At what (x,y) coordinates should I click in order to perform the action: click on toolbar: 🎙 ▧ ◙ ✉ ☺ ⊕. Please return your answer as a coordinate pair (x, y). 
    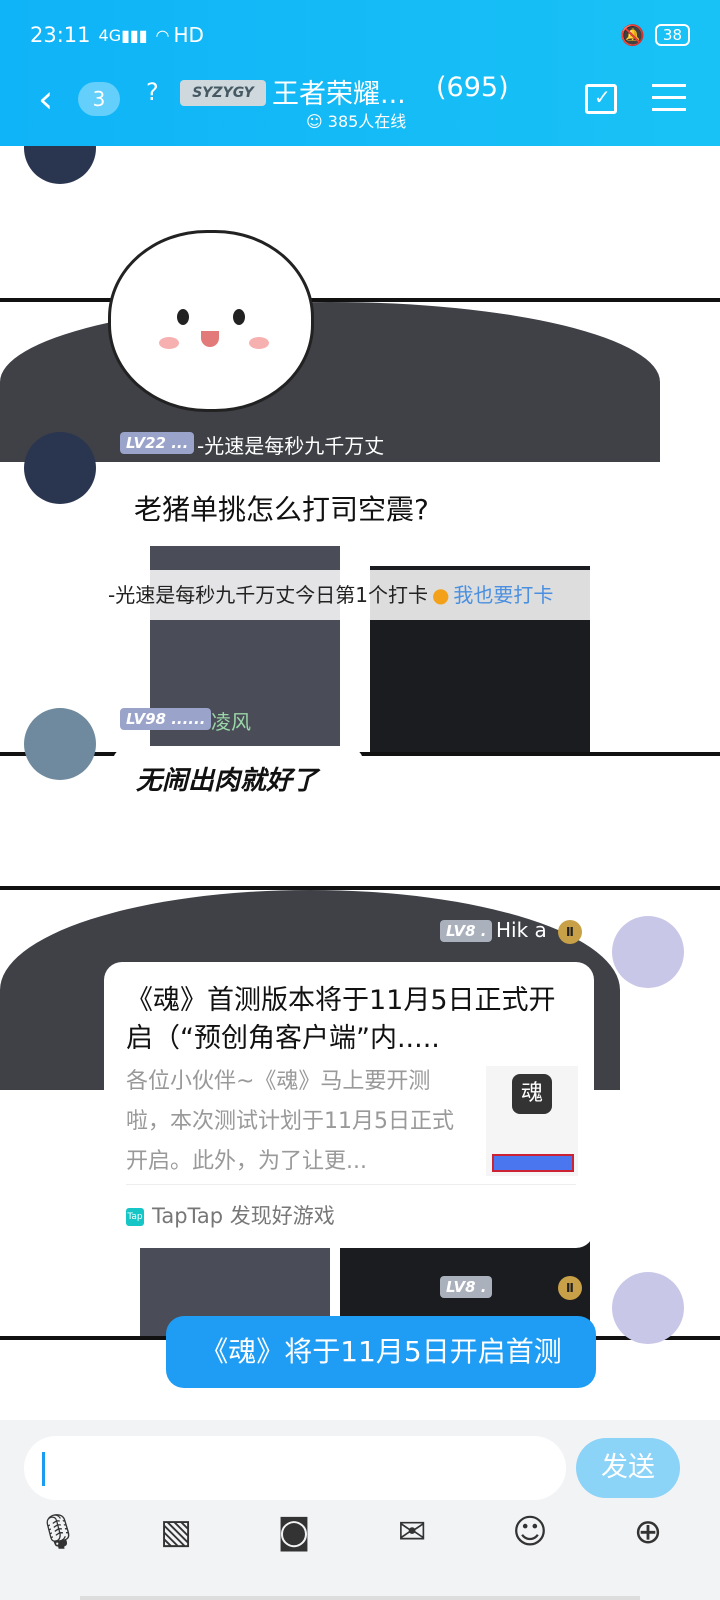
    Looking at the image, I should click on (360, 1540).